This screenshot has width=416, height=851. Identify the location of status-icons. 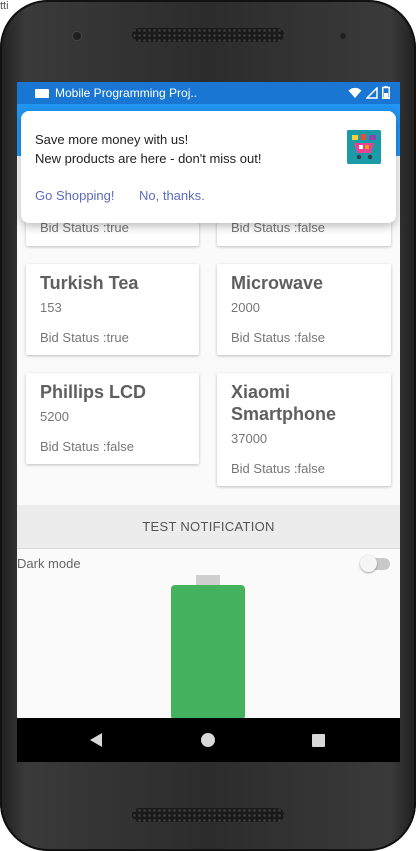
(369, 92).